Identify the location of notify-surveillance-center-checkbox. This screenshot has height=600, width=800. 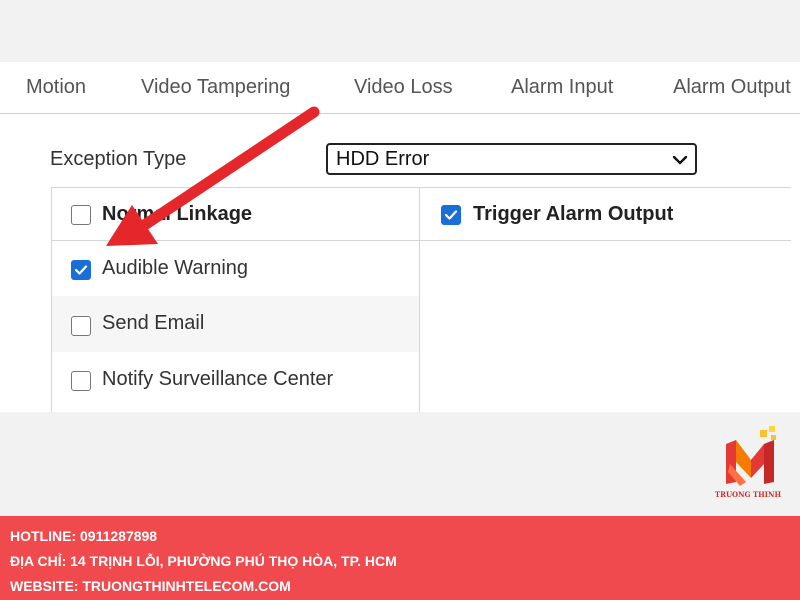
(81, 381).